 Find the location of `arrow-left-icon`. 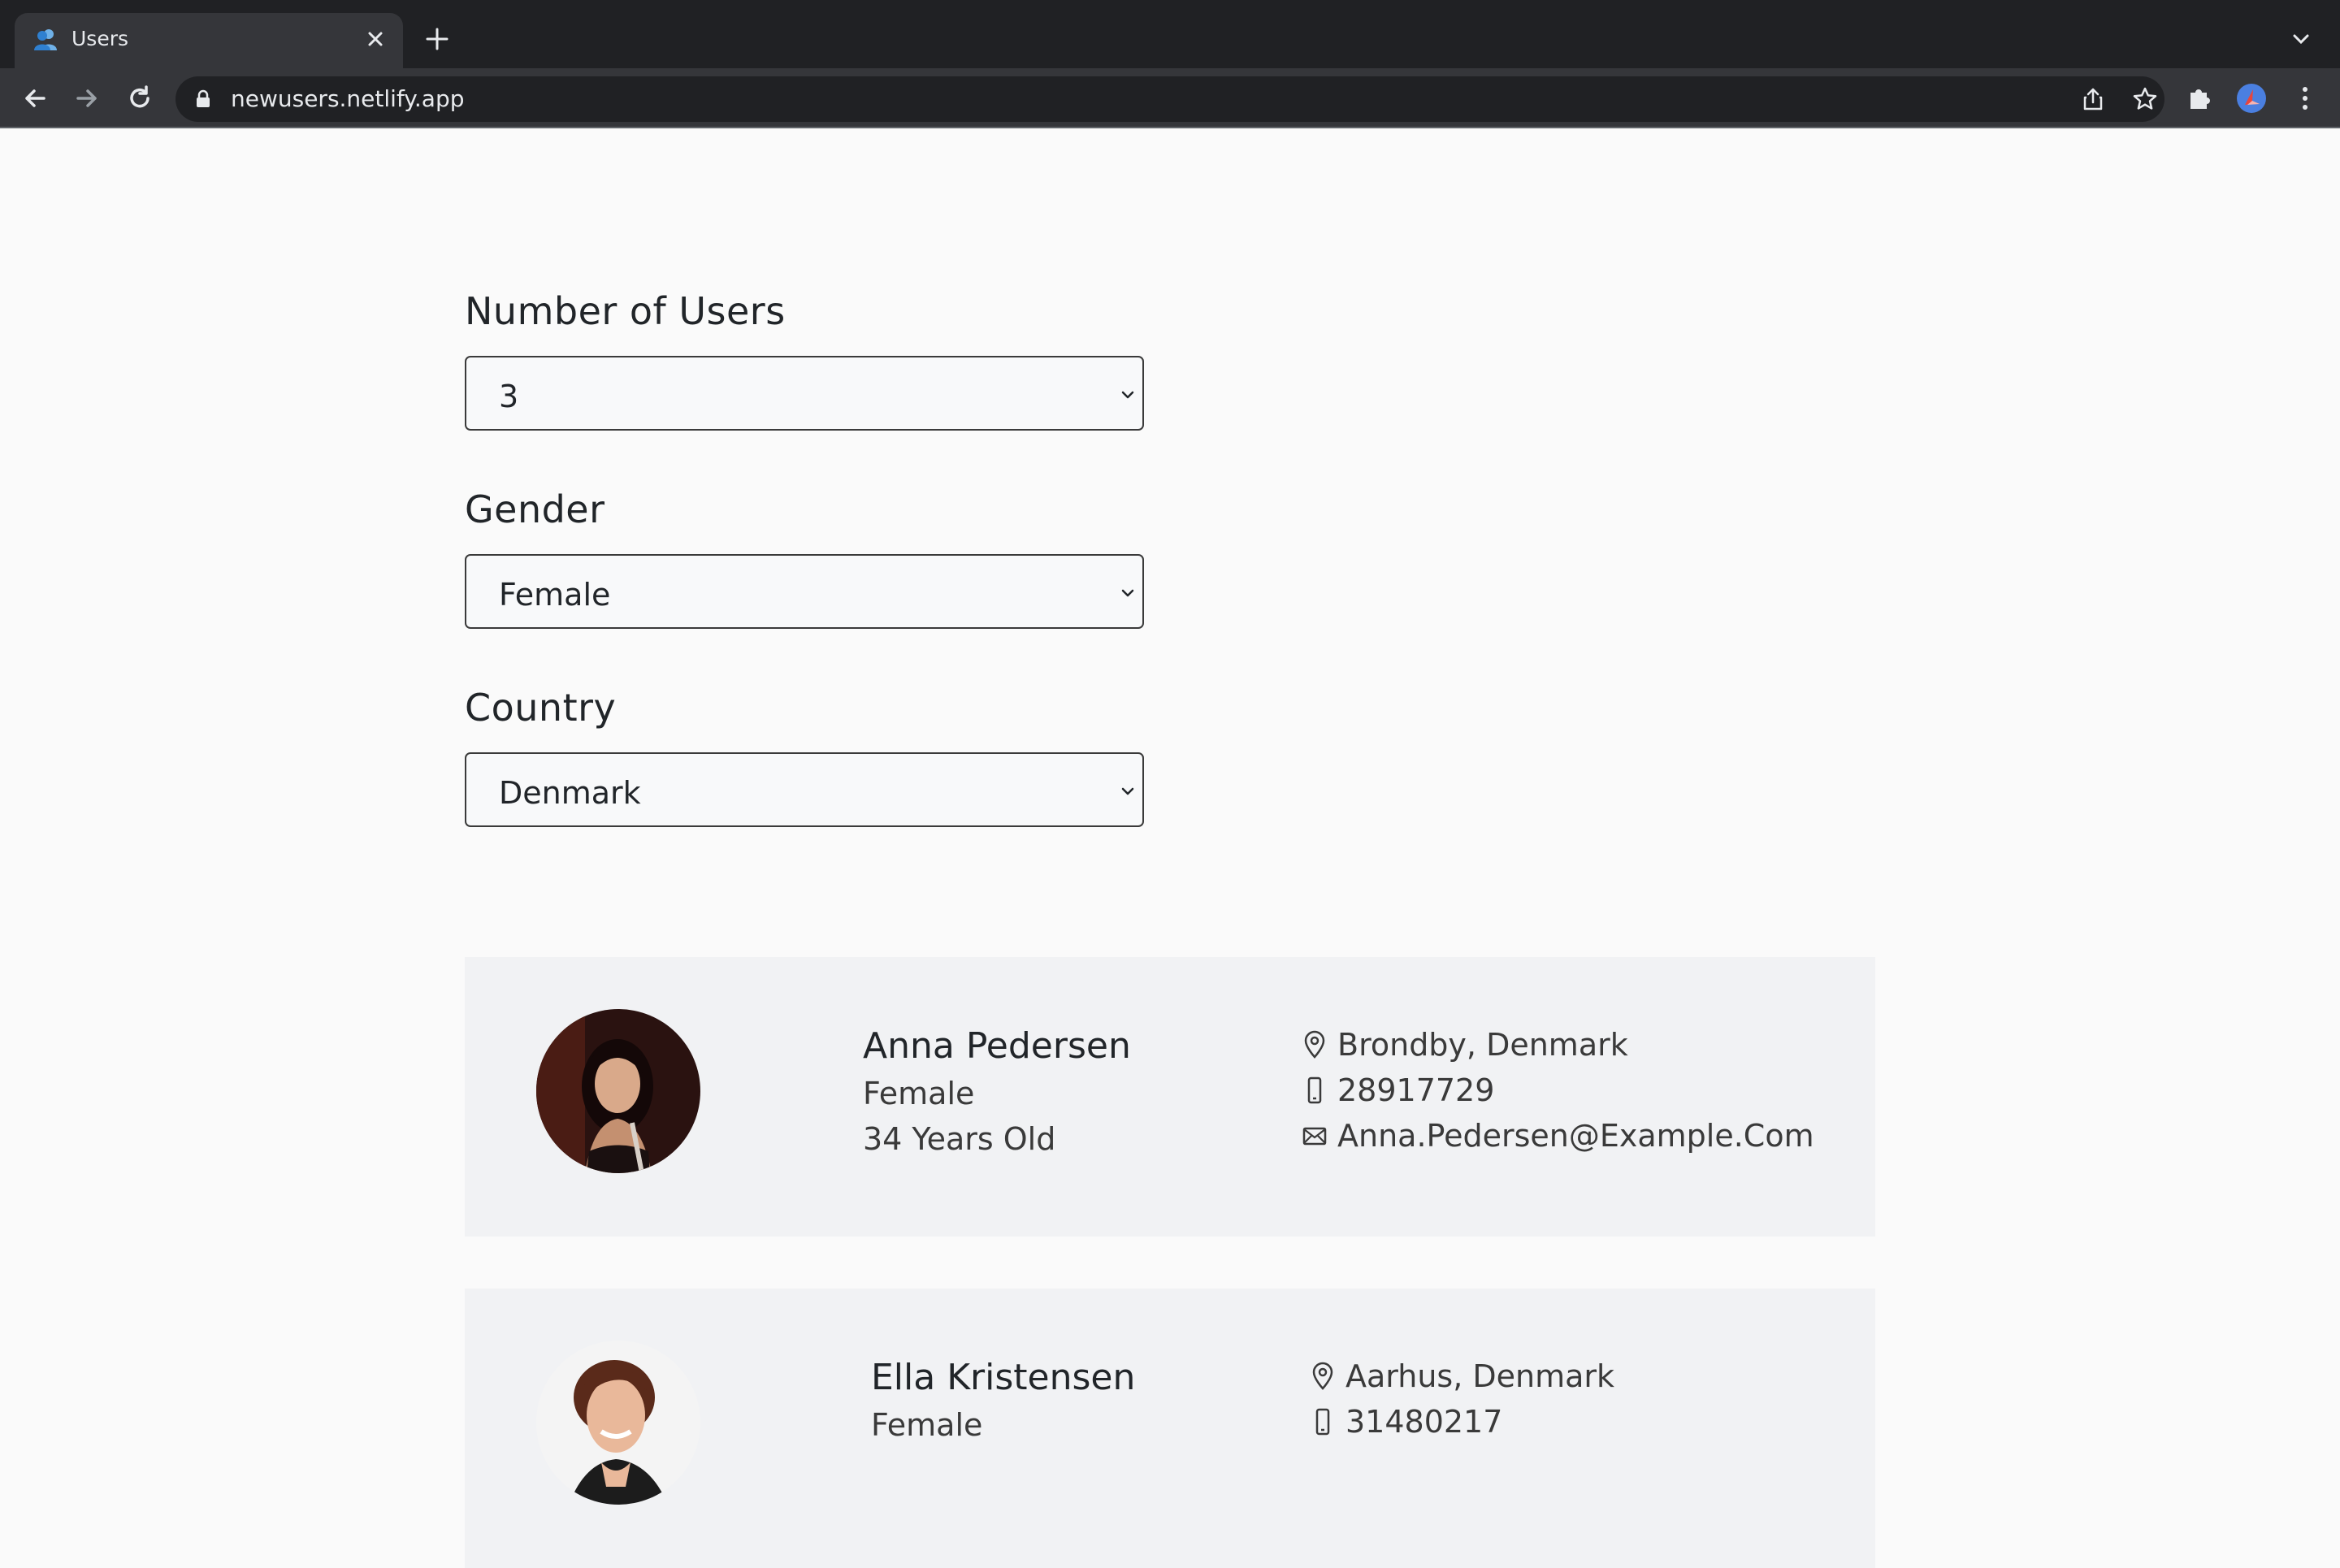

arrow-left-icon is located at coordinates (35, 98).